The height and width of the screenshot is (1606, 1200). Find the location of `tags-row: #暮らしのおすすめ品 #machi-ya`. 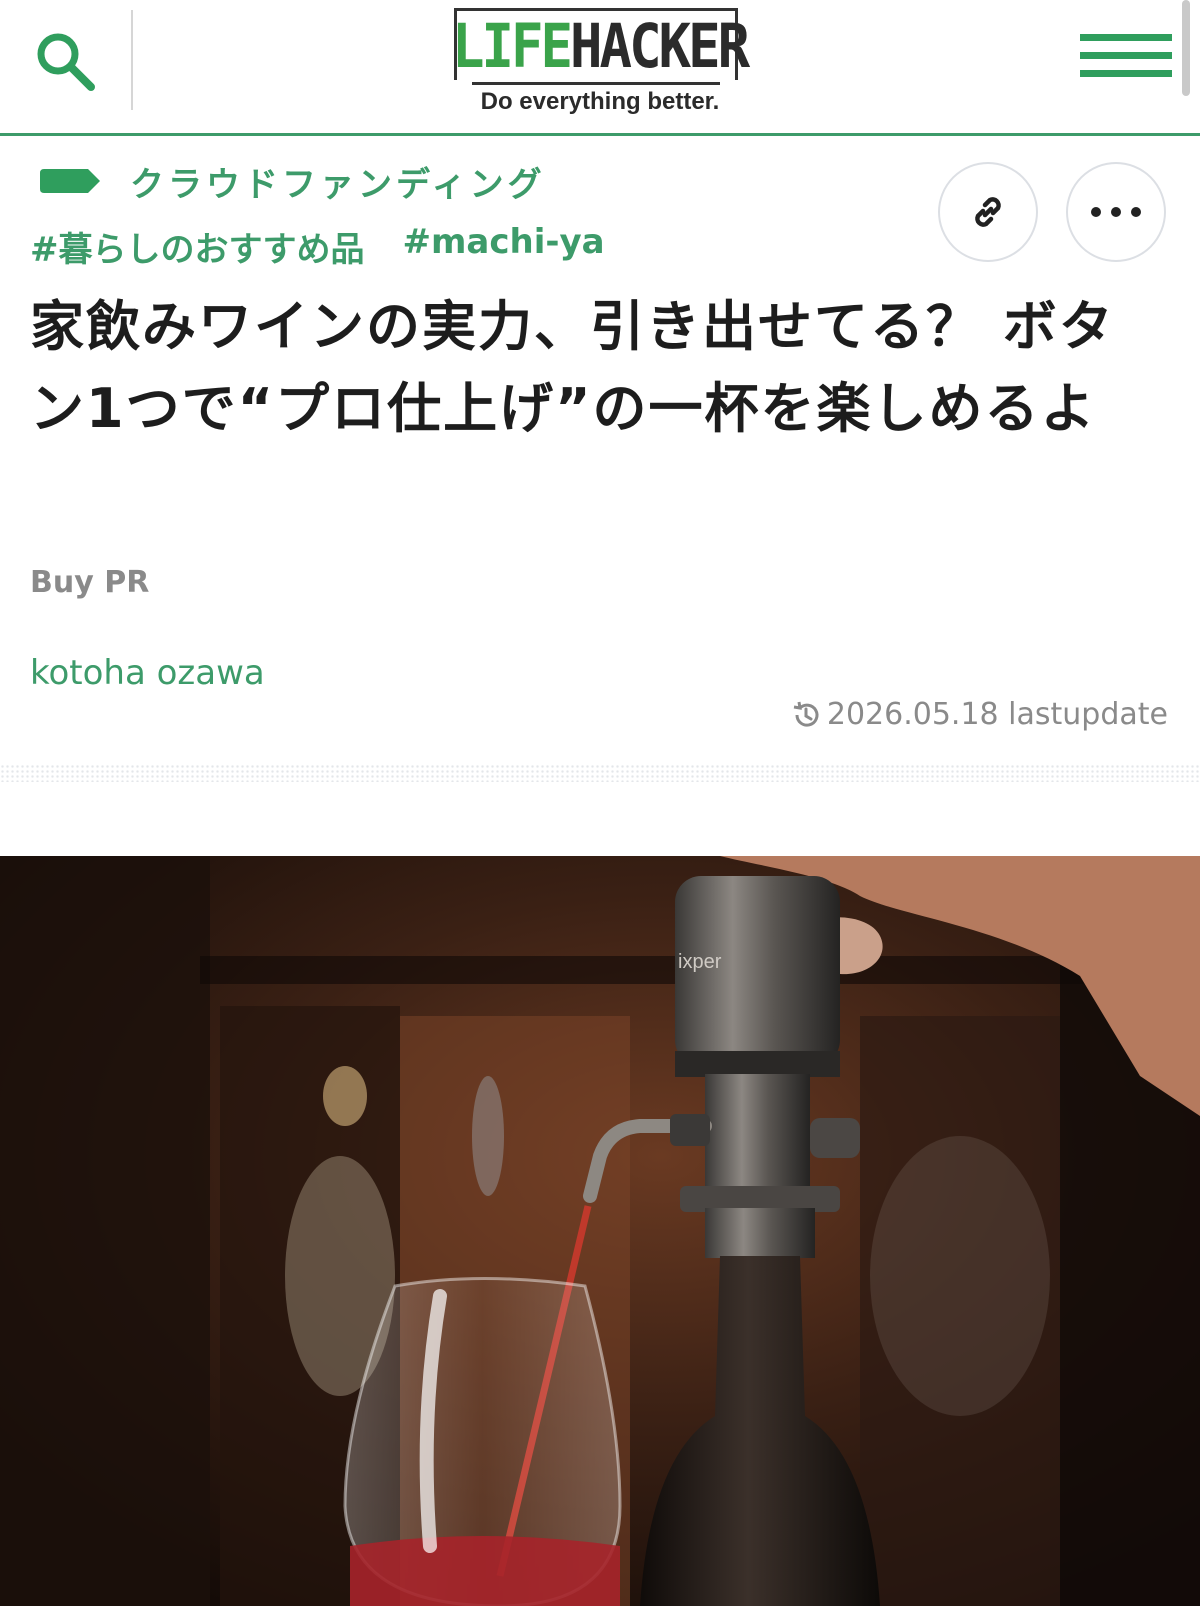

tags-row: #暮らしのおすすめ品 #machi-ya is located at coordinates (336, 246).